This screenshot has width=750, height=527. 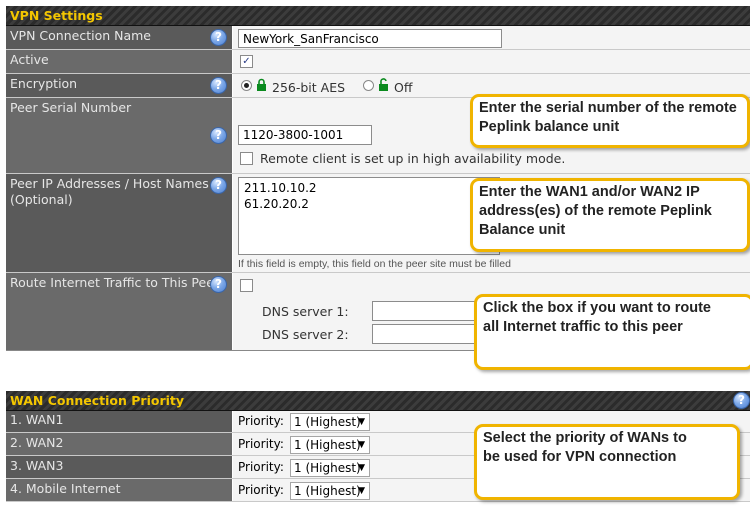 What do you see at coordinates (97, 400) in the screenshot?
I see `wan-priority-title: WAN Connection Priority` at bounding box center [97, 400].